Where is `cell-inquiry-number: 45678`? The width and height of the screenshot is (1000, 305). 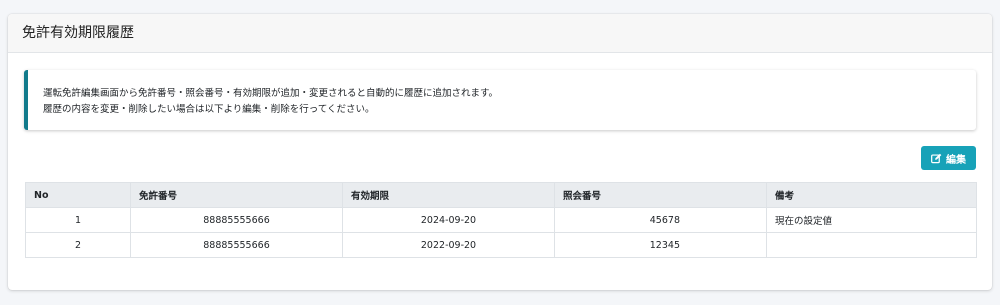
cell-inquiry-number: 45678 is located at coordinates (660, 220).